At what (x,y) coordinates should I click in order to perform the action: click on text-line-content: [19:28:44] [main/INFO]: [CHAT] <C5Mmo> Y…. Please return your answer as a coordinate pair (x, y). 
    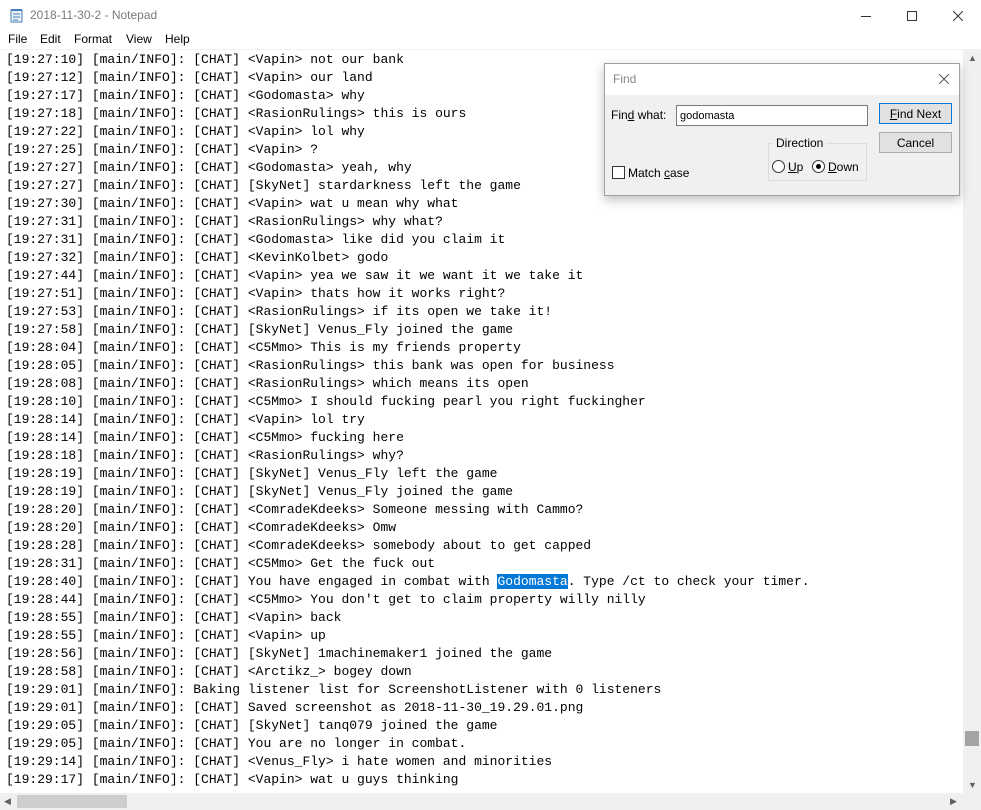
    Looking at the image, I should click on (326, 599).